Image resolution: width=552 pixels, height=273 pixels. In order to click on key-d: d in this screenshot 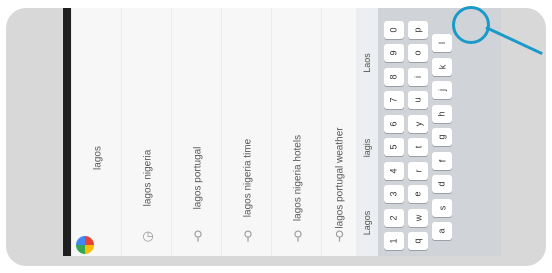, I will do `click(442, 184)`.